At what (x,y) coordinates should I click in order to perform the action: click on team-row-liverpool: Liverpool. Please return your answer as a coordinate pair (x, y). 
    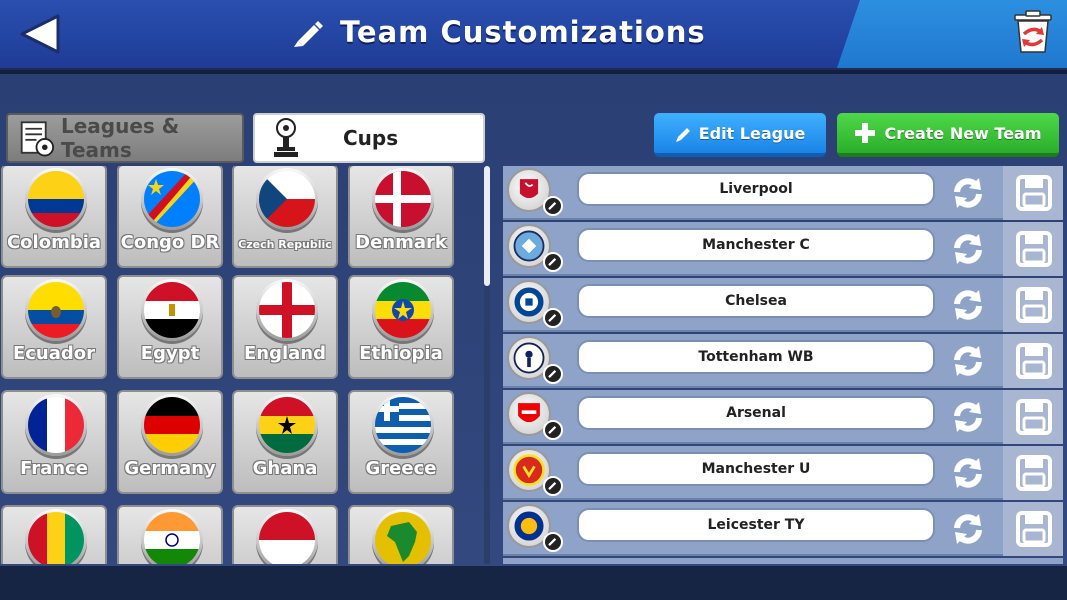
    Looking at the image, I should click on (783, 193).